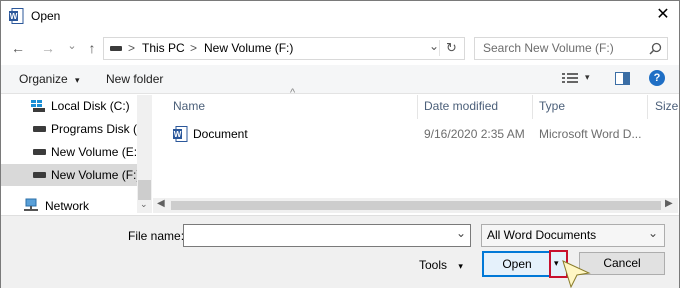  I want to click on column-header-date-modified: Date modified, so click(461, 106).